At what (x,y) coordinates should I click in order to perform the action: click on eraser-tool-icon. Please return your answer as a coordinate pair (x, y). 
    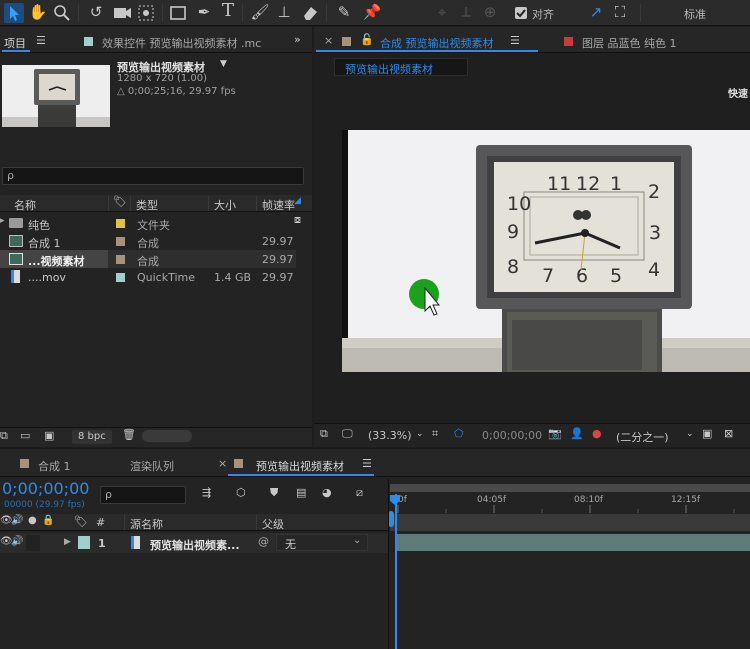
    Looking at the image, I should click on (310, 13).